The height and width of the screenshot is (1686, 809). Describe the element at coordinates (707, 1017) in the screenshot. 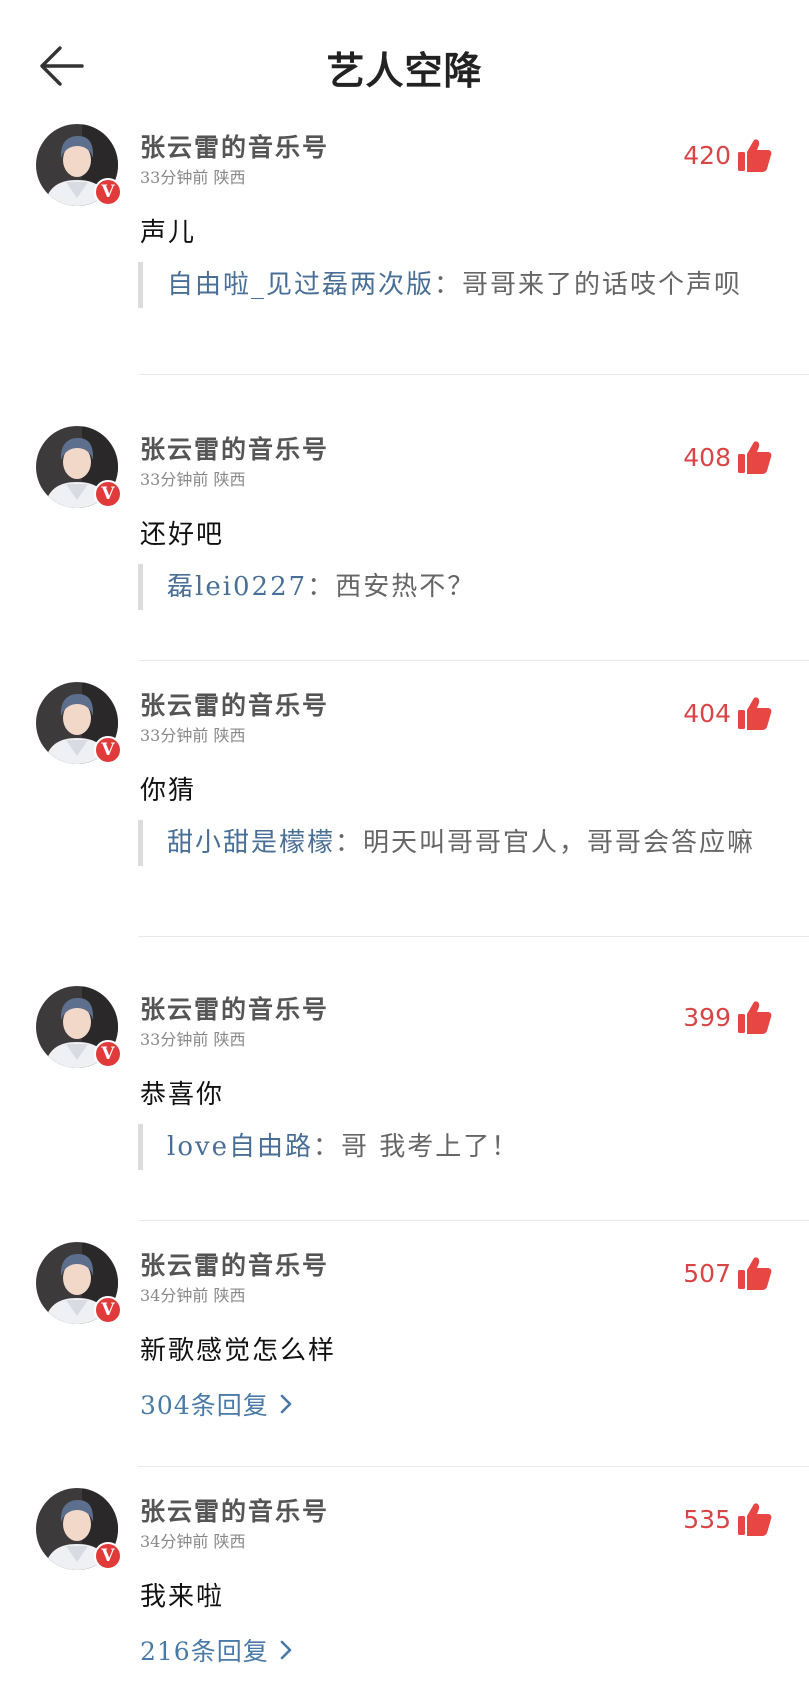

I see `like-count: 399` at that location.